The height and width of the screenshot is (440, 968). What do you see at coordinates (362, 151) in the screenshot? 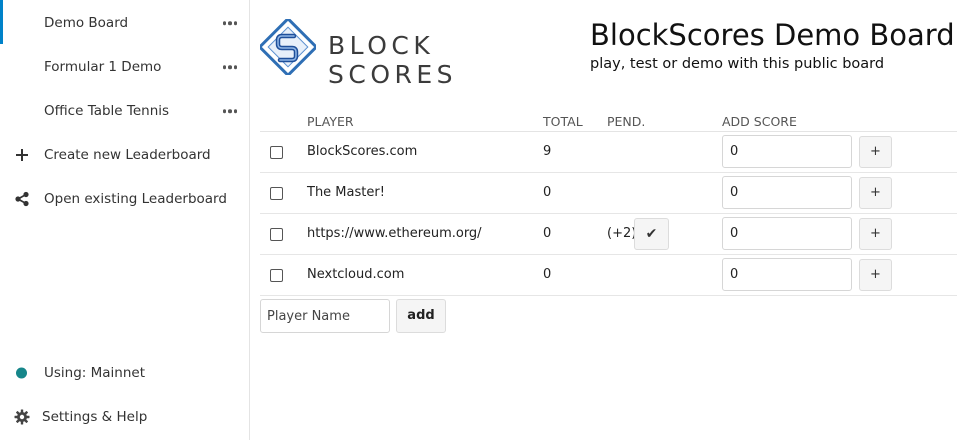
I see `player-name: BlockScores.com` at bounding box center [362, 151].